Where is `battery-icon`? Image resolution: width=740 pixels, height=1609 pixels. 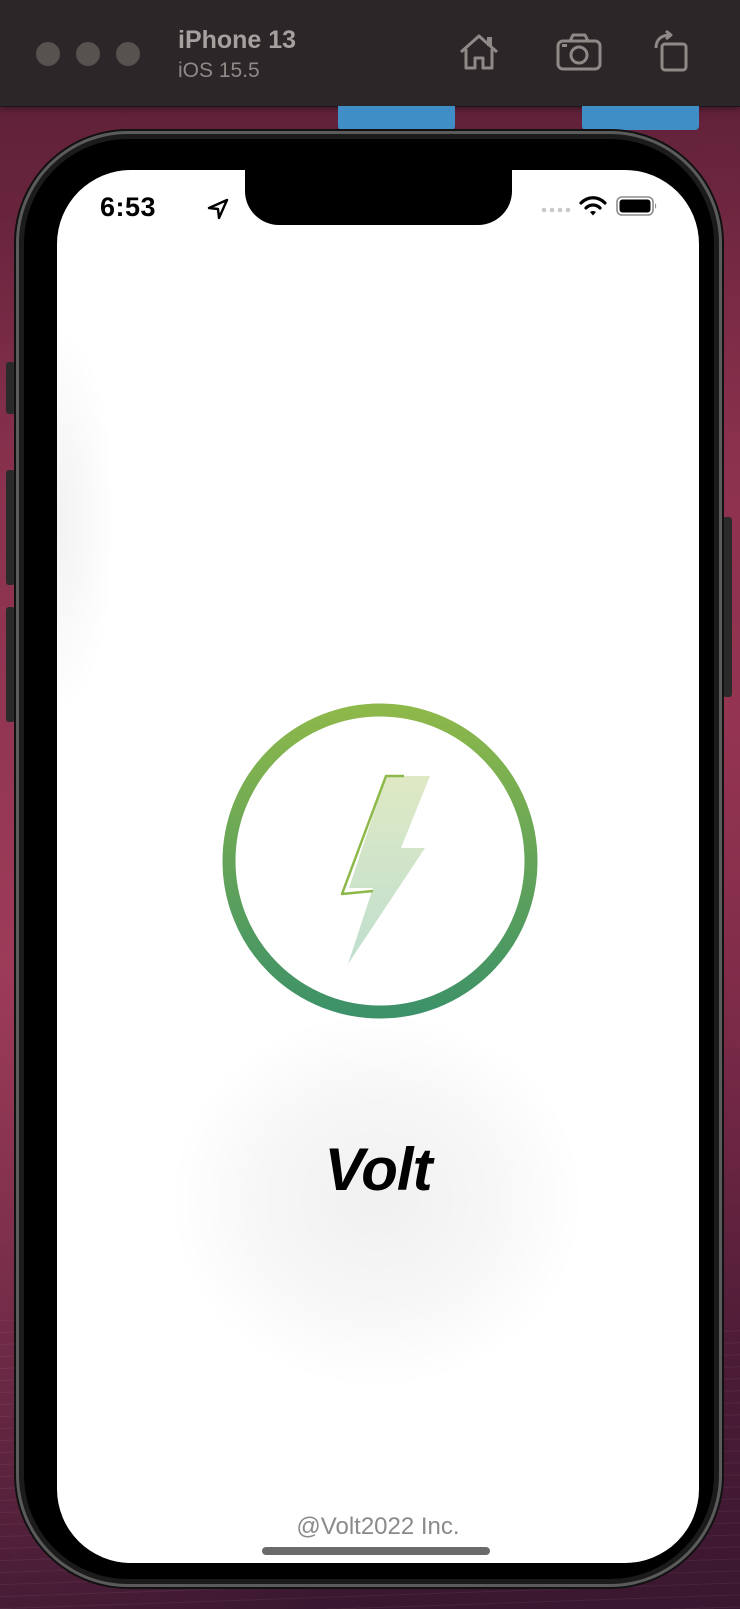 battery-icon is located at coordinates (636, 206).